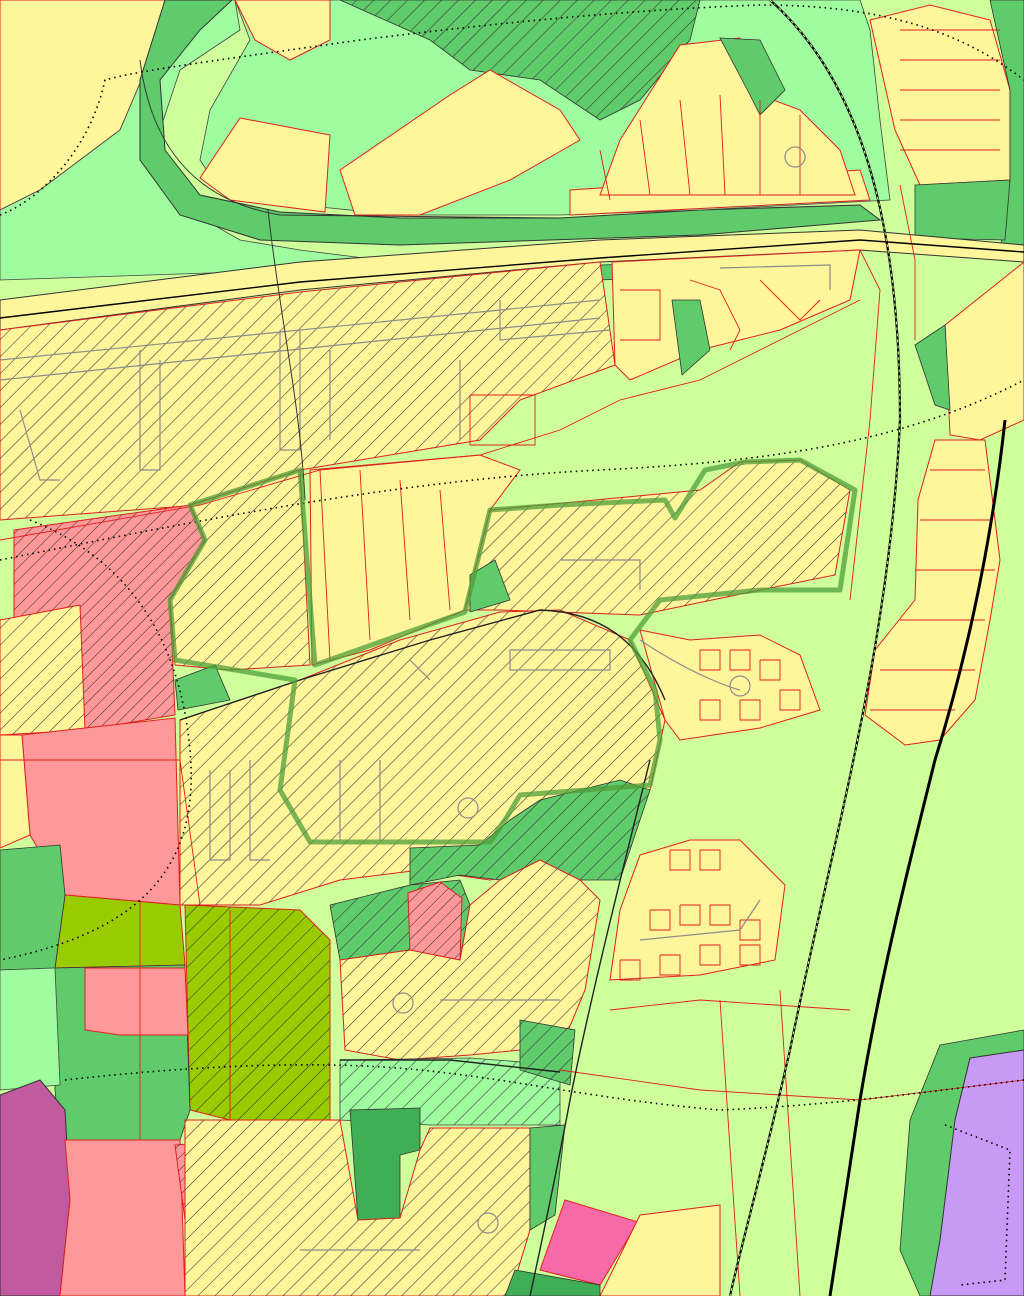  What do you see at coordinates (30, 1029) in the screenshot?
I see `green-light-zone-far-west` at bounding box center [30, 1029].